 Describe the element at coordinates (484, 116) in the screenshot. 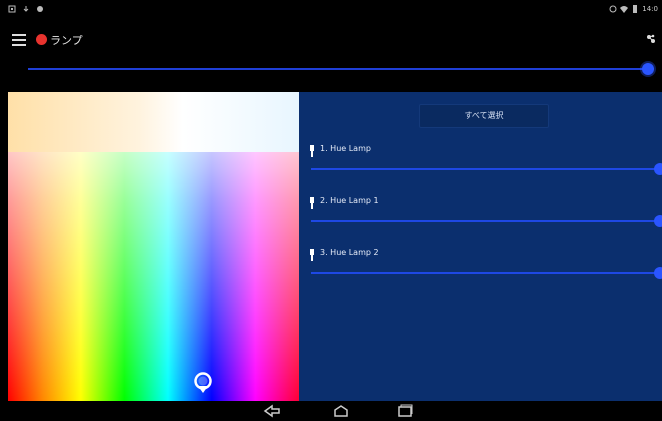

I see `select-all-button: すべて選択` at that location.